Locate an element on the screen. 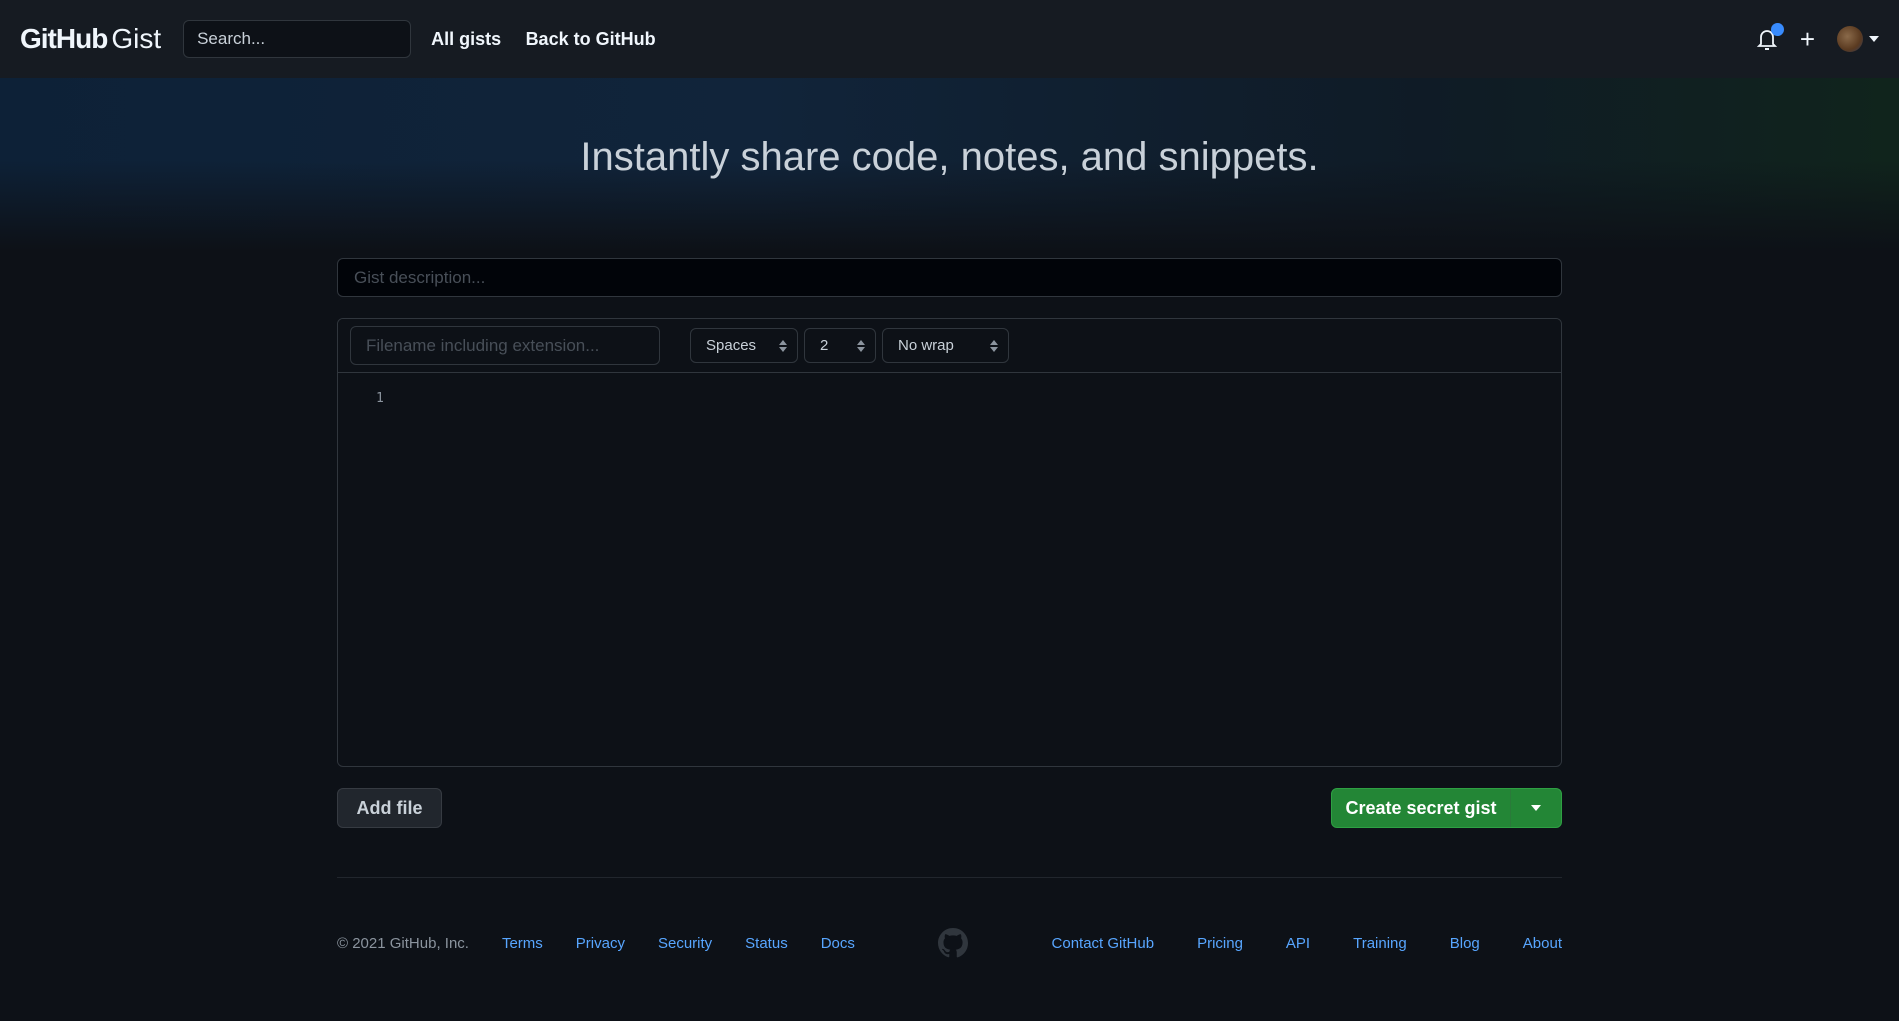 The height and width of the screenshot is (1021, 1899). create-secret-gist-button: Create secret gist is located at coordinates (1421, 808).